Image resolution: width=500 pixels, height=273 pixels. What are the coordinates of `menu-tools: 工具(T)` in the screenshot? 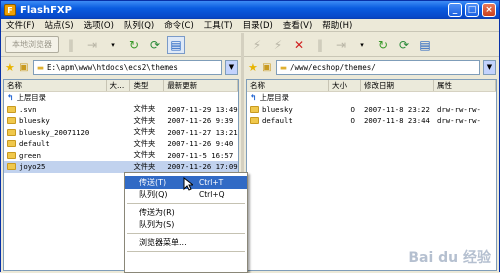 It's located at (218, 25).